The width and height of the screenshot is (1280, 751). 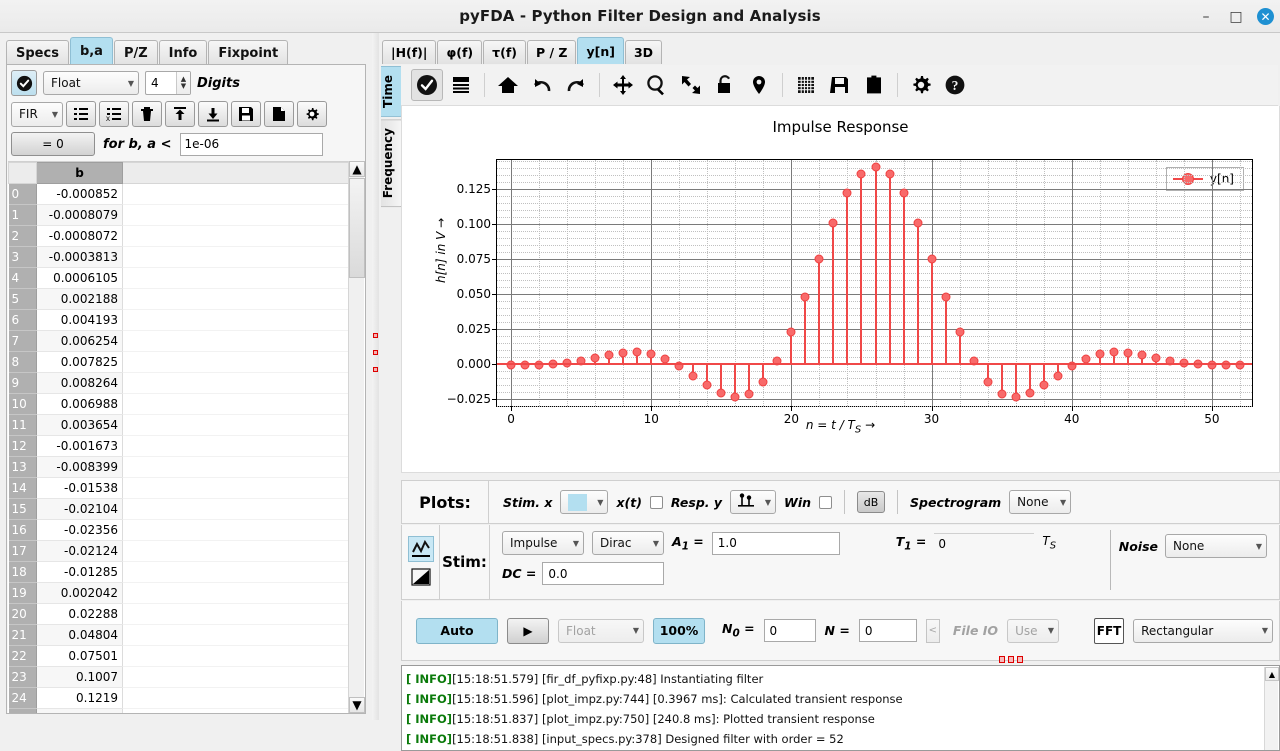 What do you see at coordinates (457, 630) in the screenshot?
I see `auto-run-button: Auto` at bounding box center [457, 630].